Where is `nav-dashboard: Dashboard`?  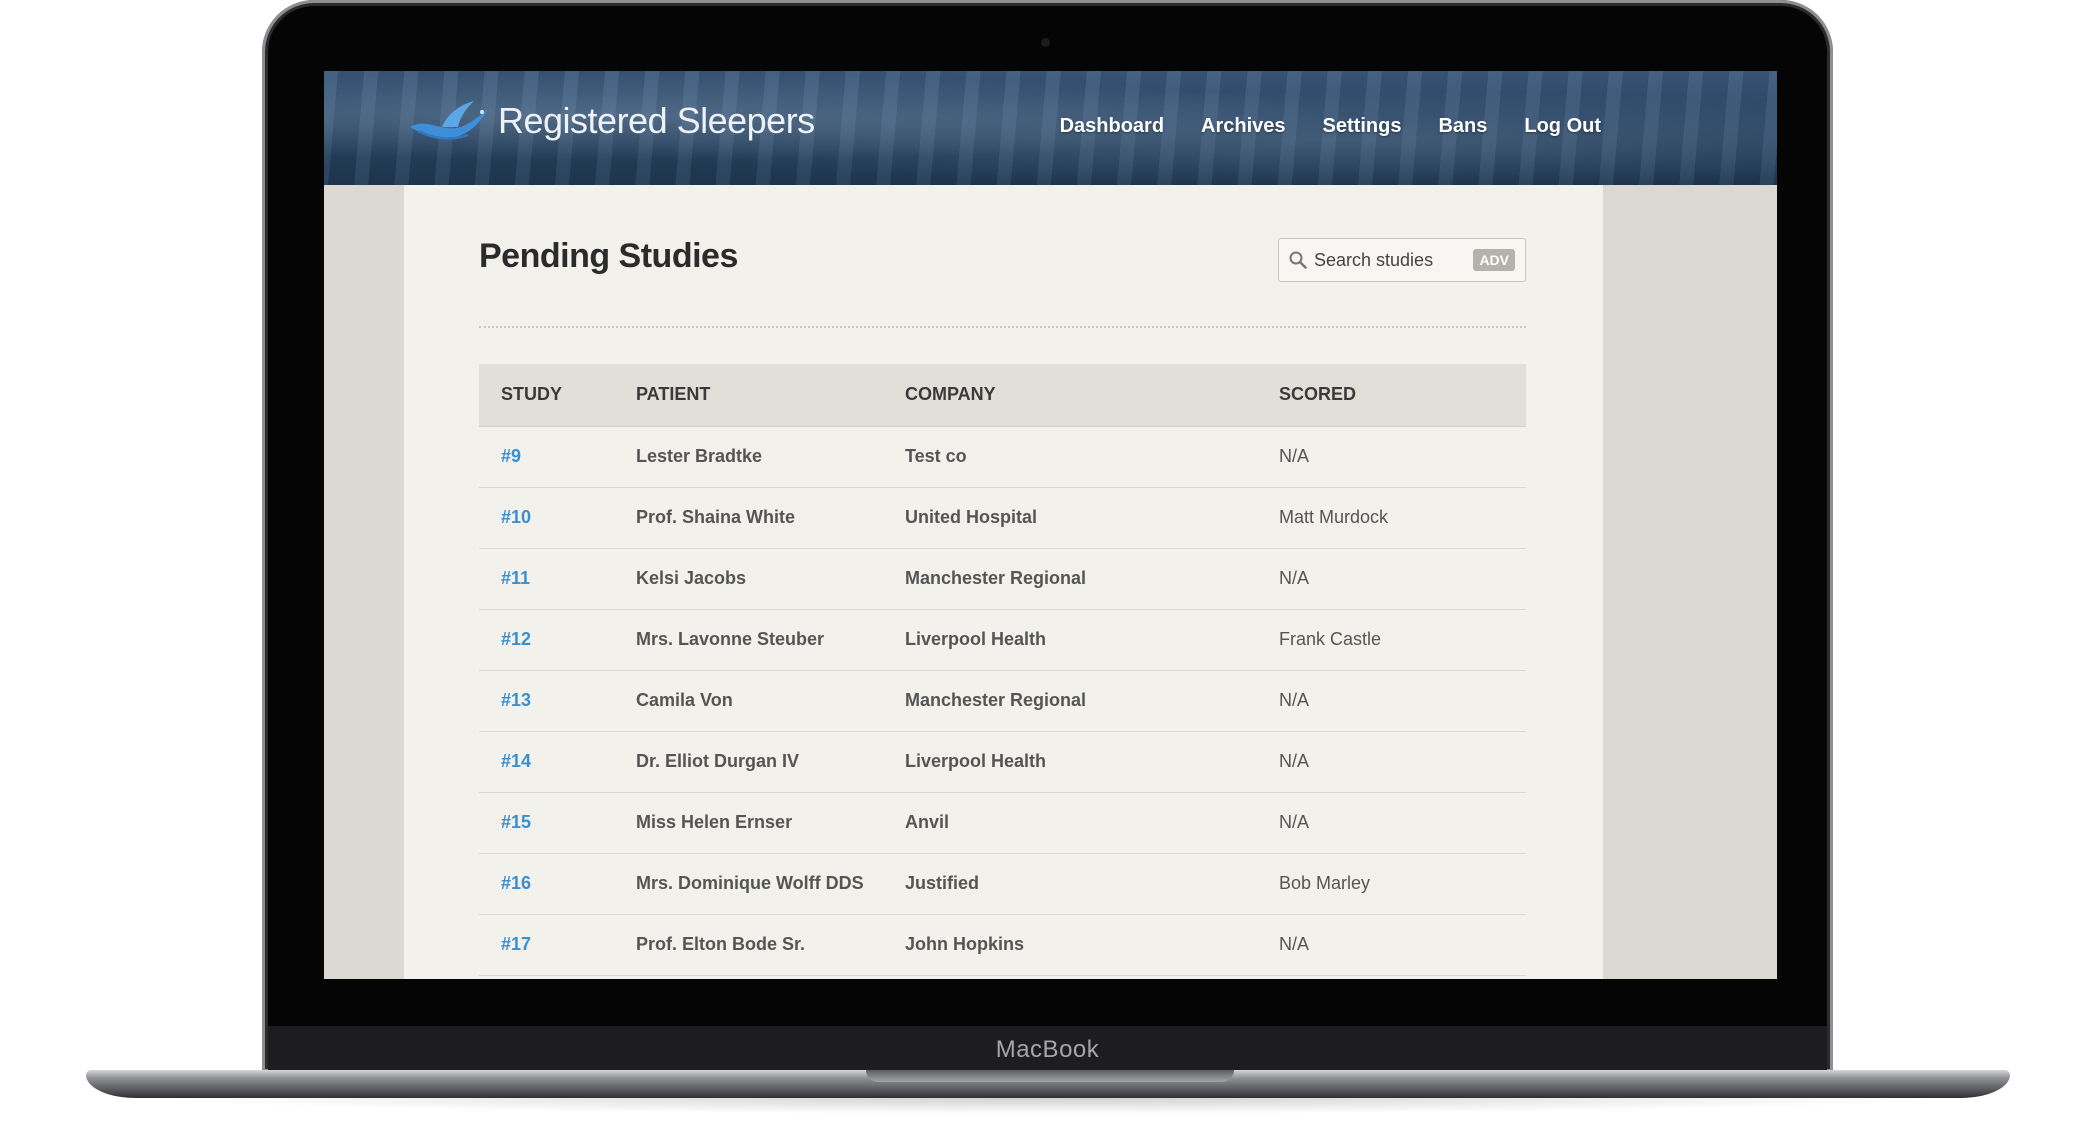
nav-dashboard: Dashboard is located at coordinates (1112, 126).